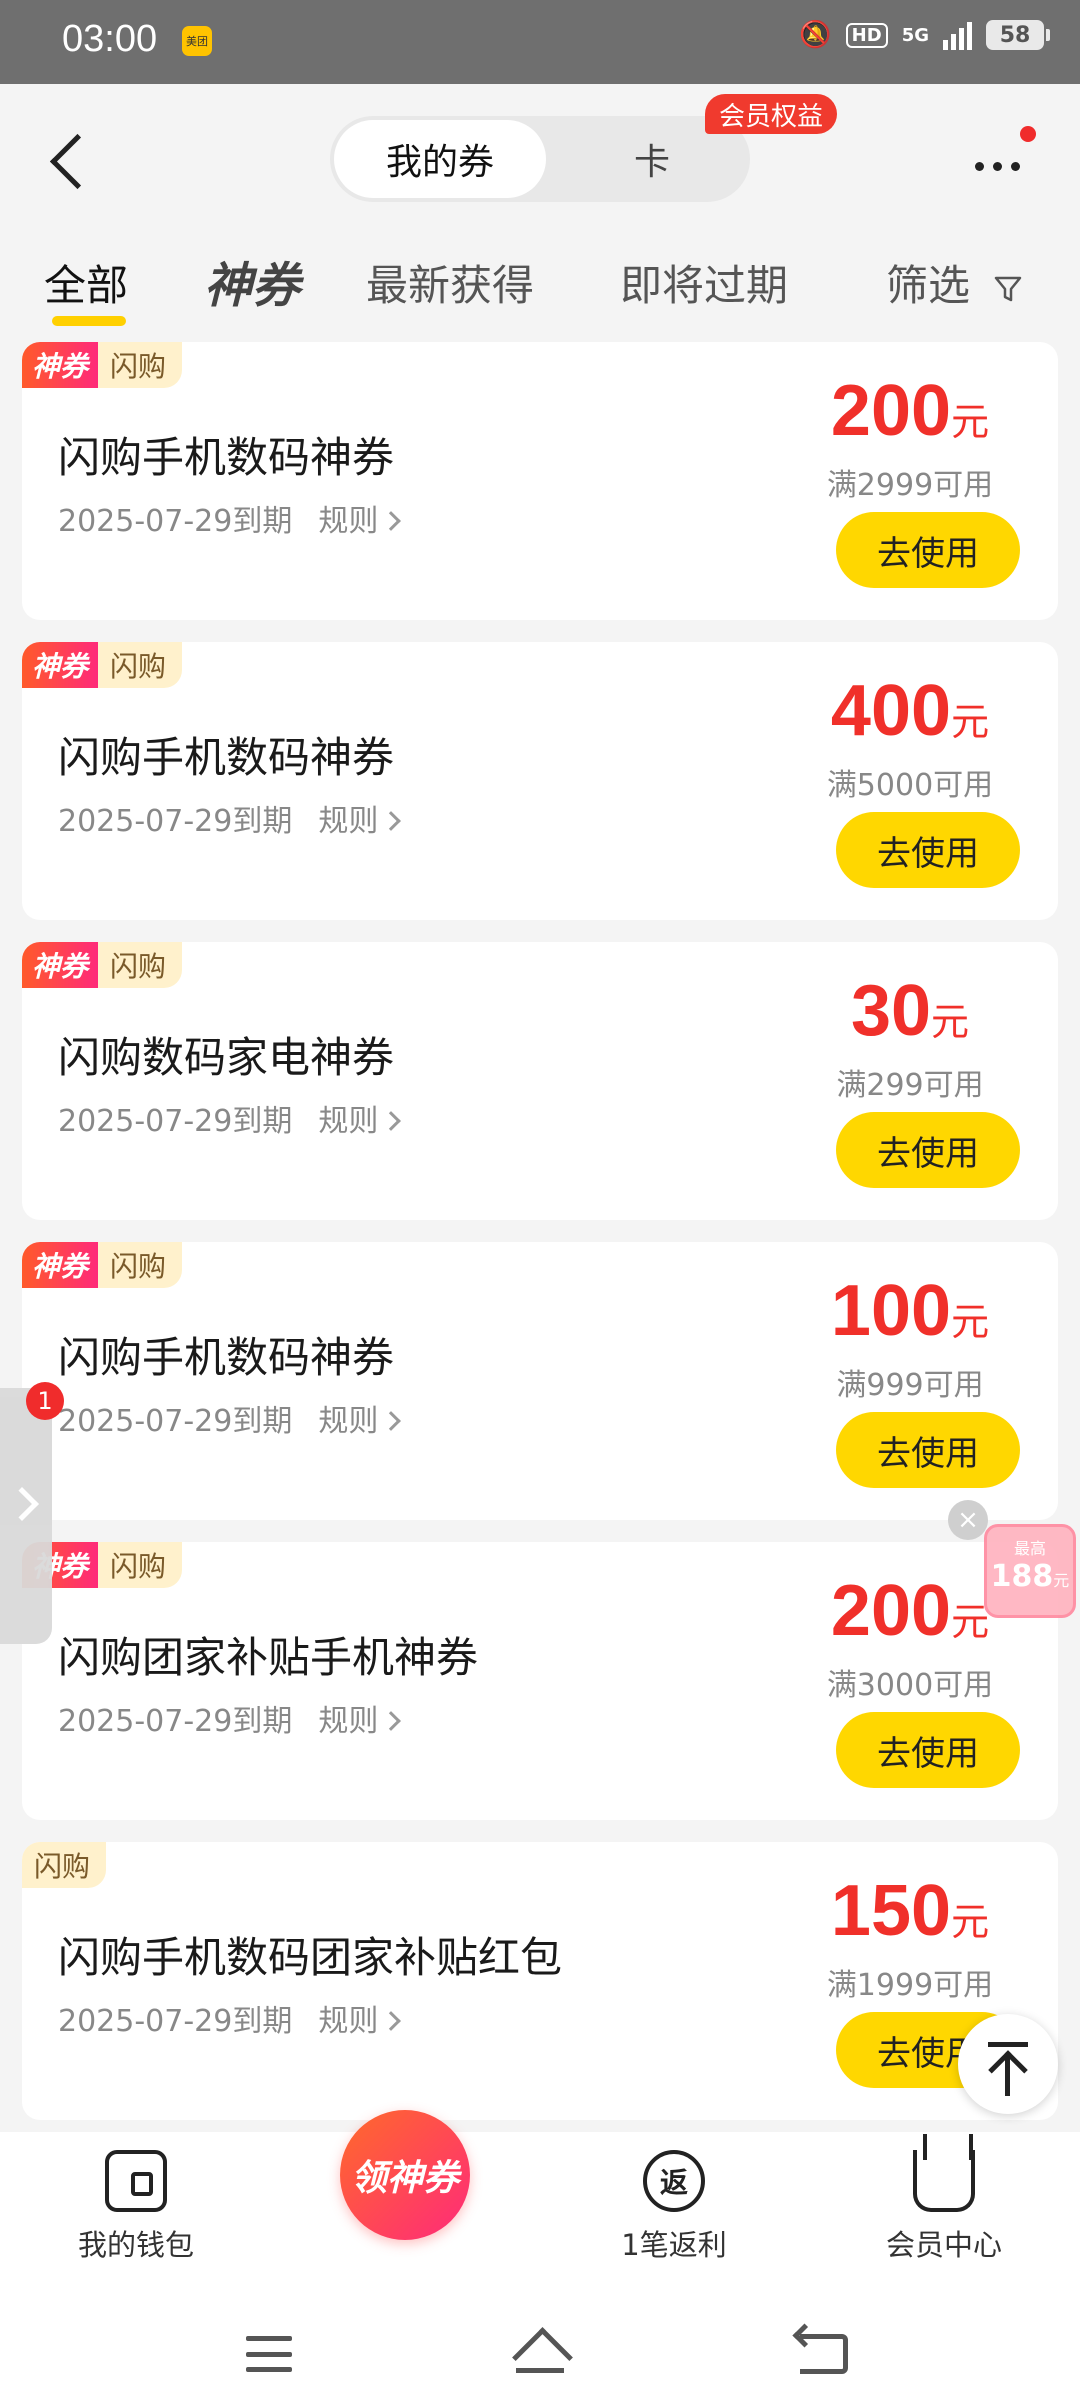 The height and width of the screenshot is (2408, 1080). Describe the element at coordinates (915, 35) in the screenshot. I see `network-type: 5G` at that location.